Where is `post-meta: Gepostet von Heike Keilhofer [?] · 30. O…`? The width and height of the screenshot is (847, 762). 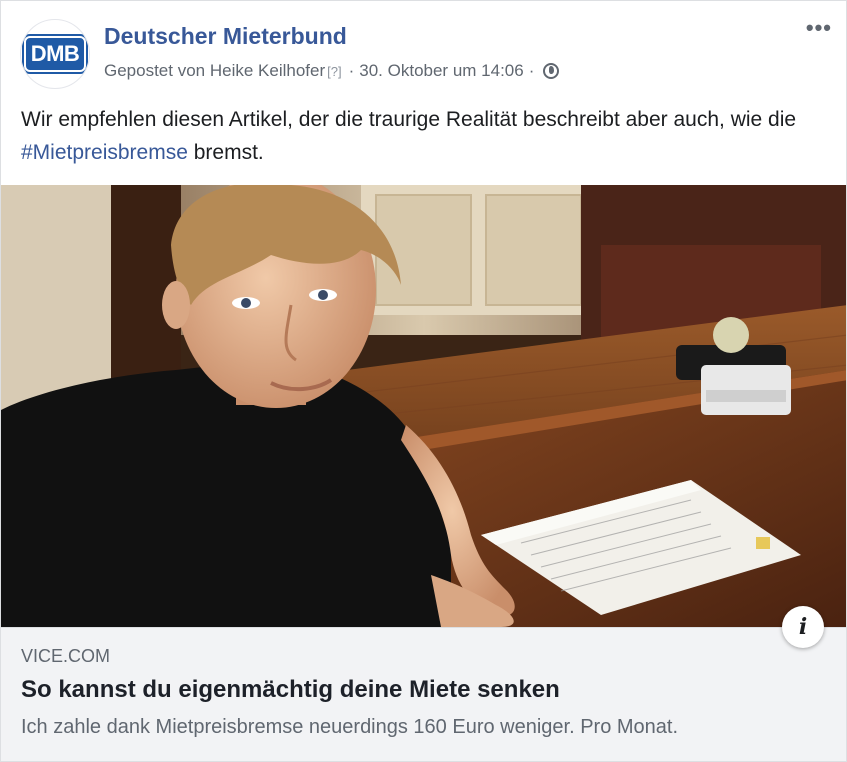
post-meta: Gepostet von Heike Keilhofer [?] · 30. O… is located at coordinates (332, 71).